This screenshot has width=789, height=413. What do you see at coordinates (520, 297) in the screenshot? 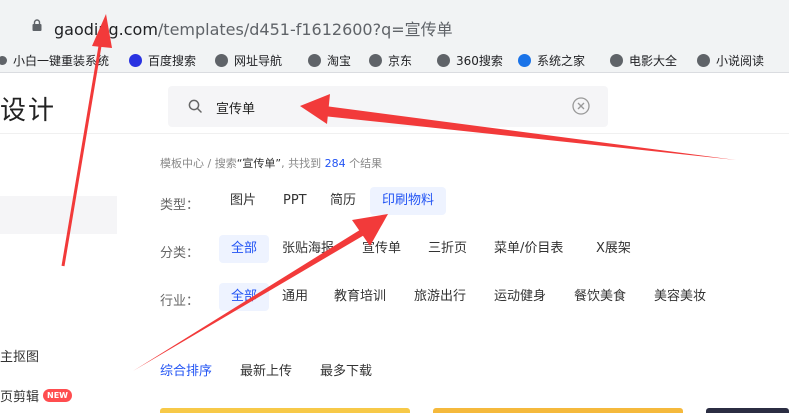
I see `filter-industry-option: 运动健身` at bounding box center [520, 297].